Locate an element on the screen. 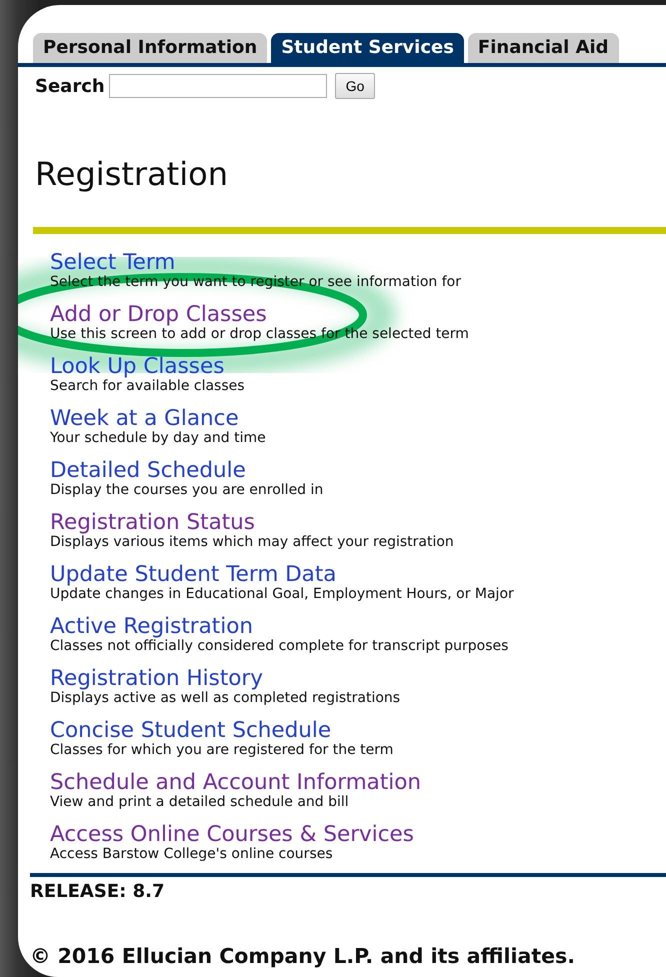 This screenshot has height=977, width=666. link-description: Update changes in Educational Goal, Employment Hours, or Major is located at coordinates (282, 594).